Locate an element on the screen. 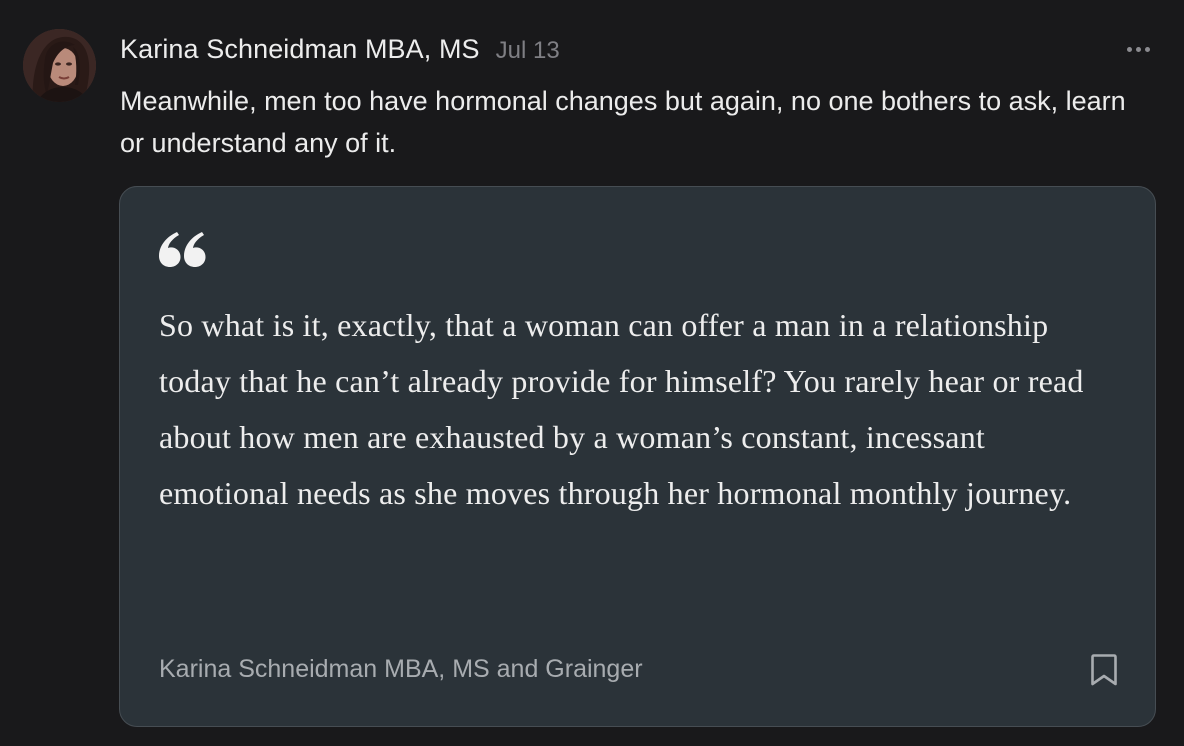  user-photo-avatar-icon is located at coordinates (59, 65).